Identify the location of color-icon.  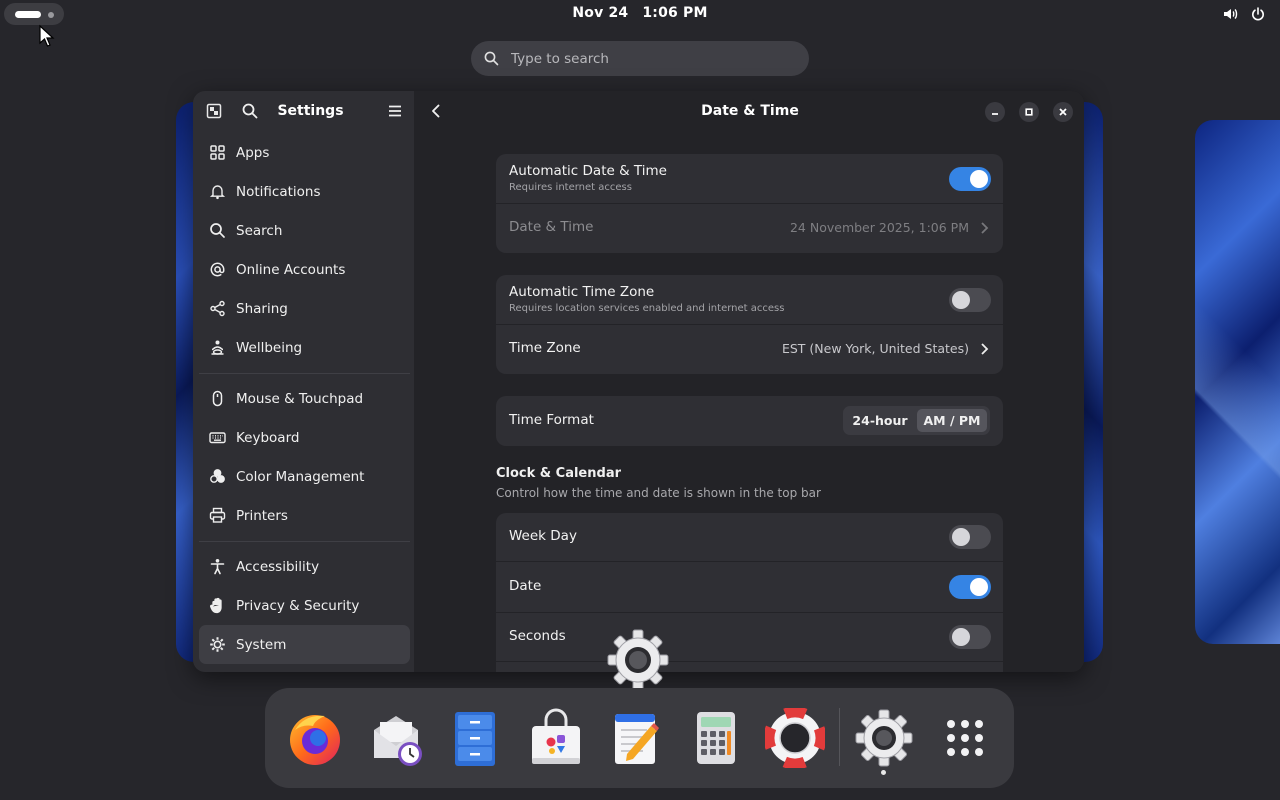
(217, 476).